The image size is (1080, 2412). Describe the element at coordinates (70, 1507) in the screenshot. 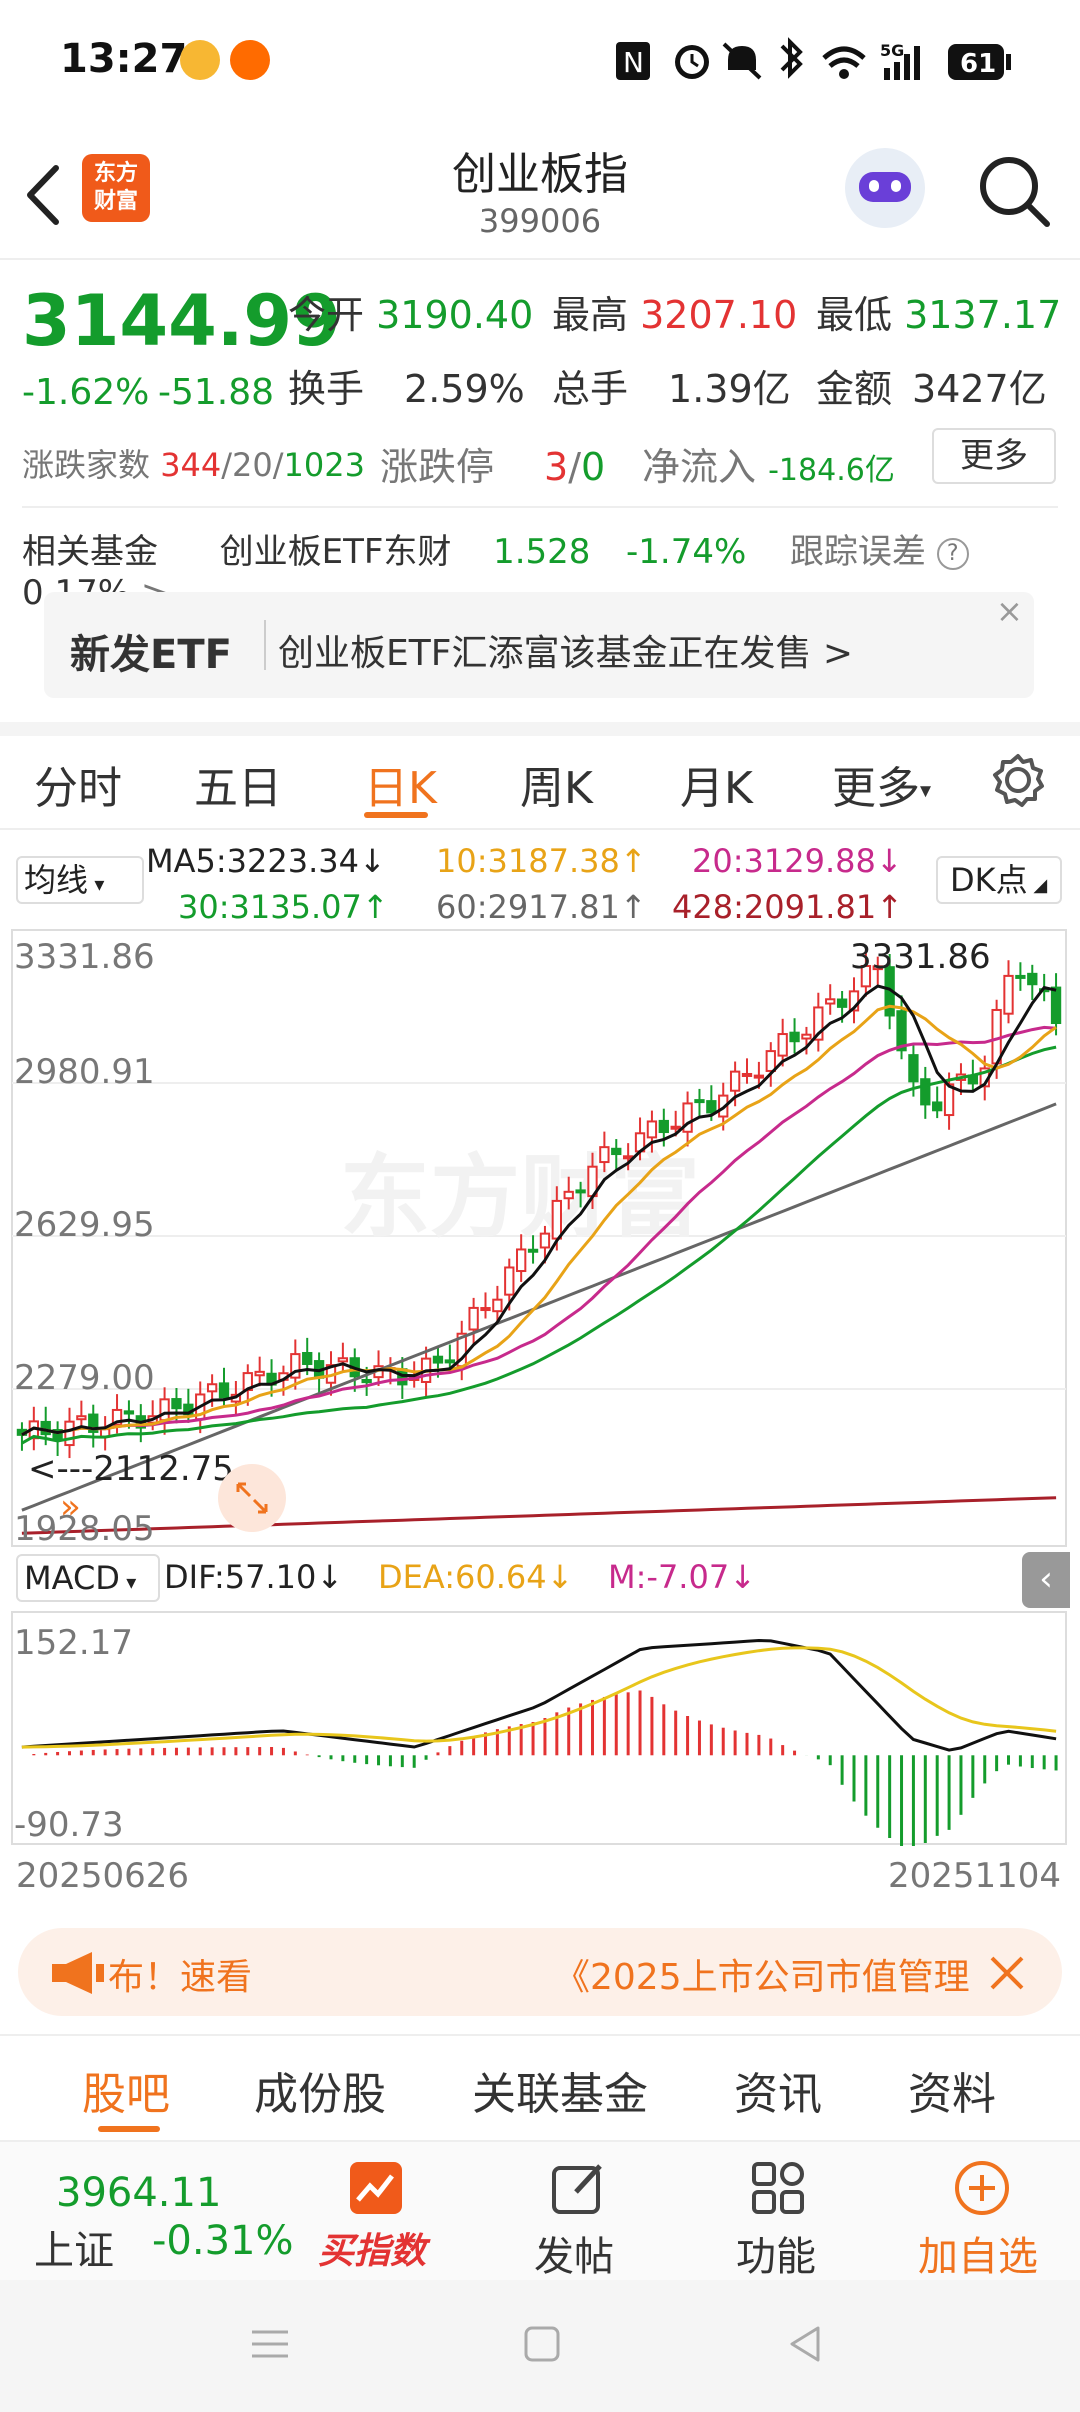

I see `scroll-left-icon: »` at that location.